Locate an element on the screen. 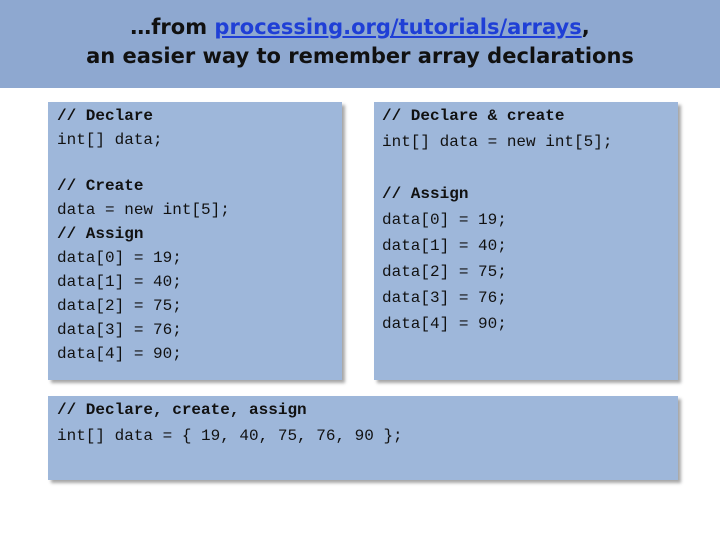 The height and width of the screenshot is (540, 720). code-line: data = new int[5]; is located at coordinates (143, 210).